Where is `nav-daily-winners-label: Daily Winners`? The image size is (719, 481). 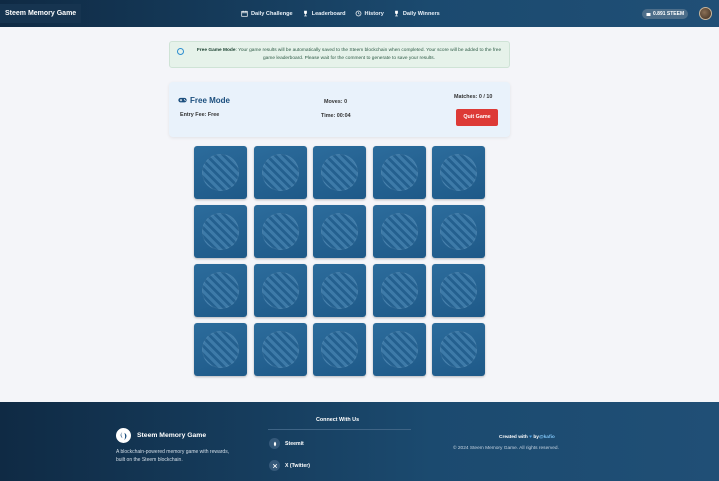 nav-daily-winners-label: Daily Winners is located at coordinates (421, 13).